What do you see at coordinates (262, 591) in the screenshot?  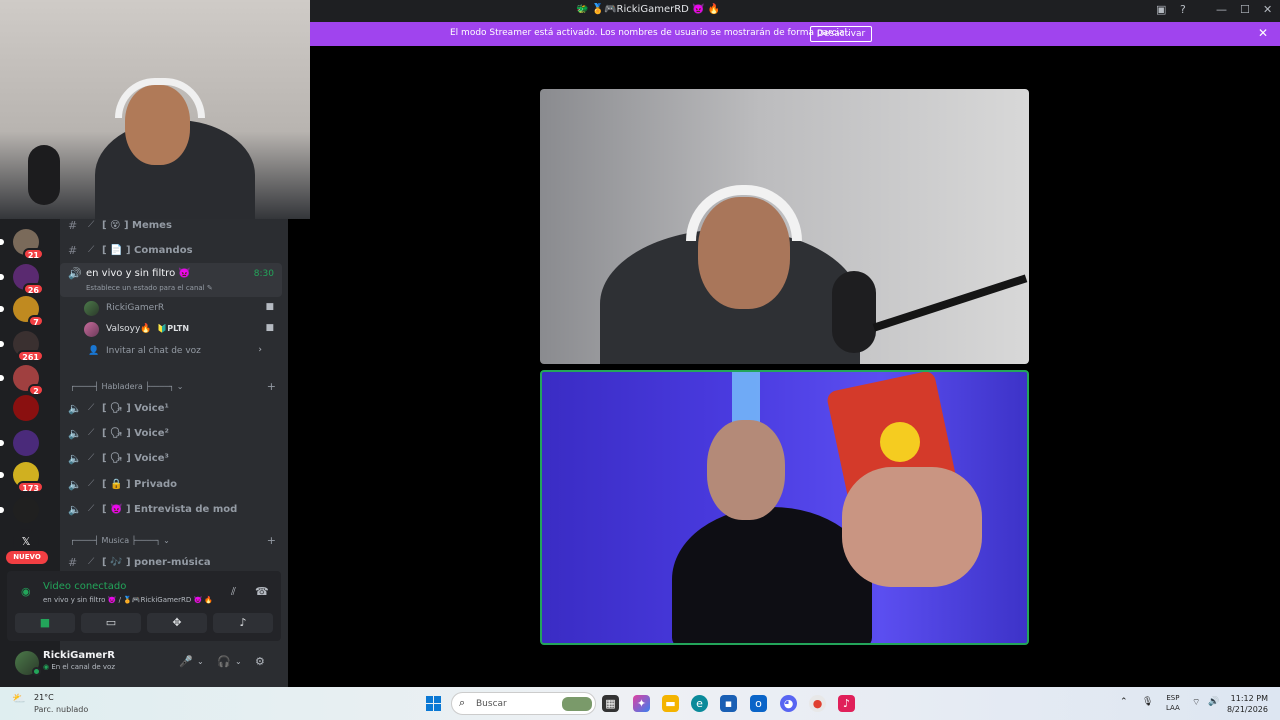 I see `disconnect-icon: ☎` at bounding box center [262, 591].